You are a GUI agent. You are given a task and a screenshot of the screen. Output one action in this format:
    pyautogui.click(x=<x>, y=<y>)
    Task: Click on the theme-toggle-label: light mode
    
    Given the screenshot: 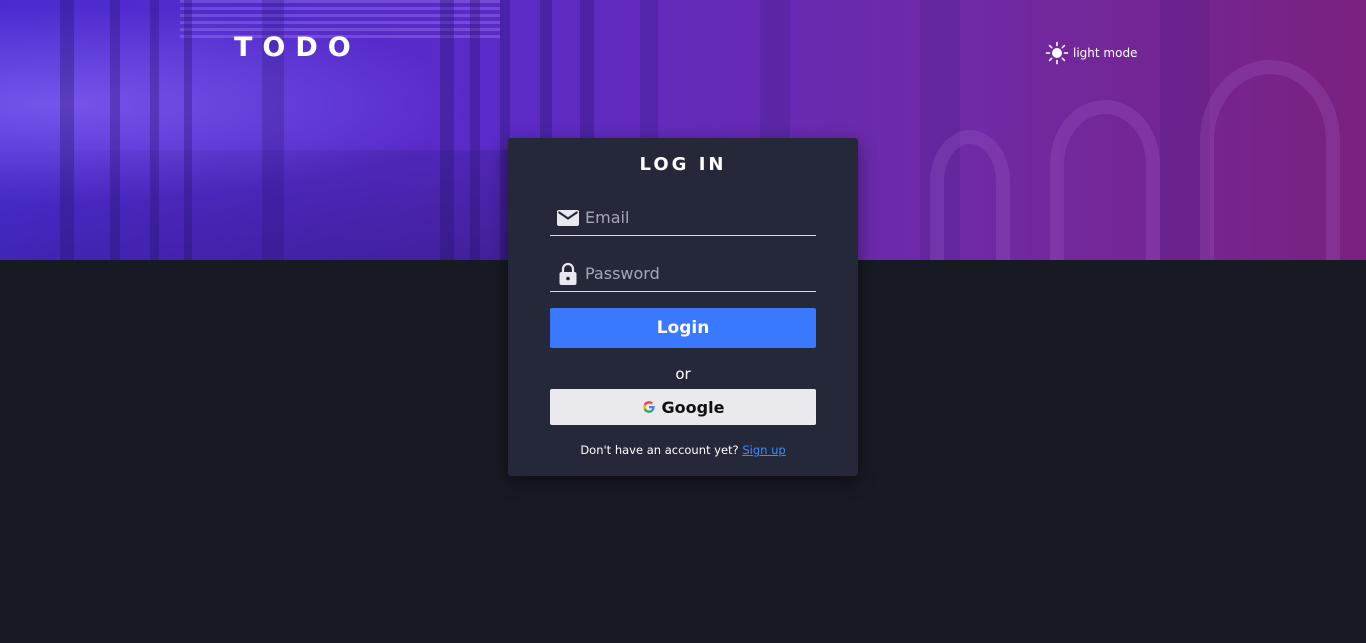 What is the action you would take?
    pyautogui.click(x=1105, y=53)
    